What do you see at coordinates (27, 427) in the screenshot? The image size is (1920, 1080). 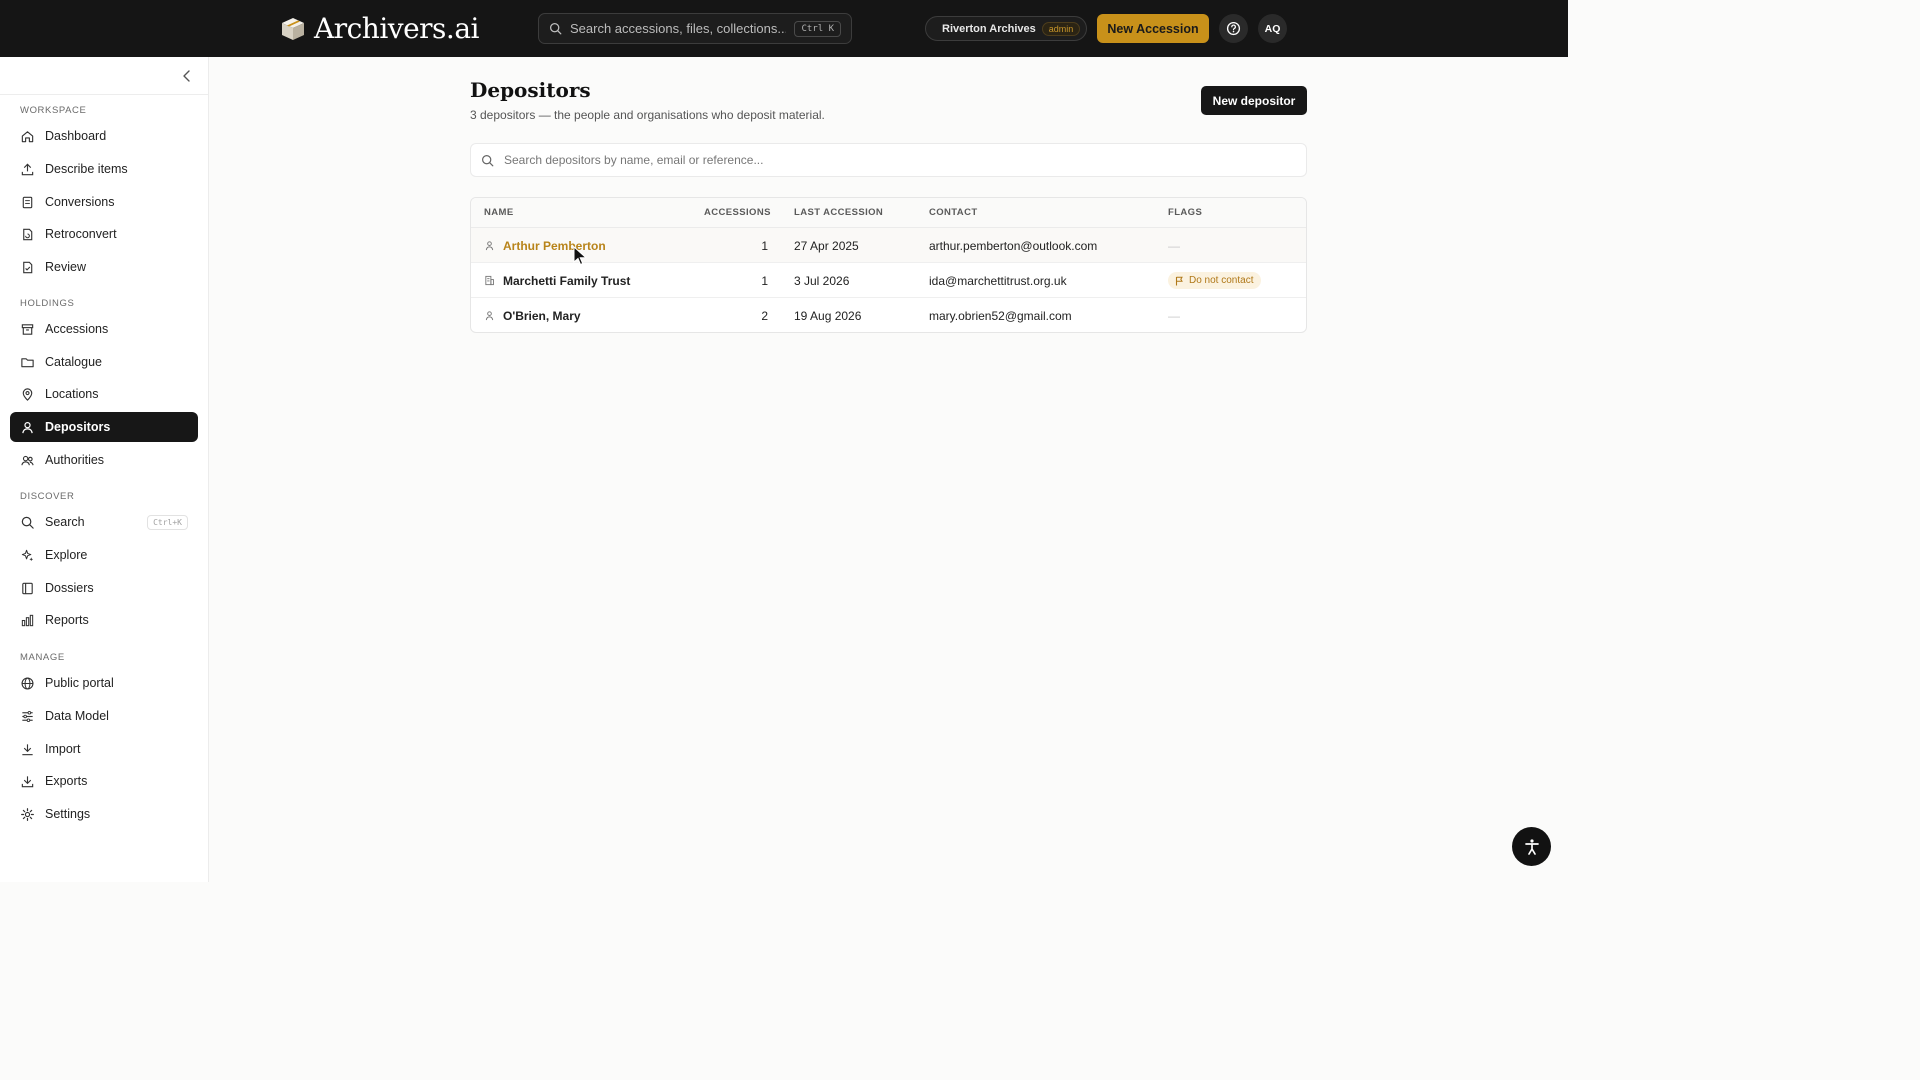 I see `user-icon` at bounding box center [27, 427].